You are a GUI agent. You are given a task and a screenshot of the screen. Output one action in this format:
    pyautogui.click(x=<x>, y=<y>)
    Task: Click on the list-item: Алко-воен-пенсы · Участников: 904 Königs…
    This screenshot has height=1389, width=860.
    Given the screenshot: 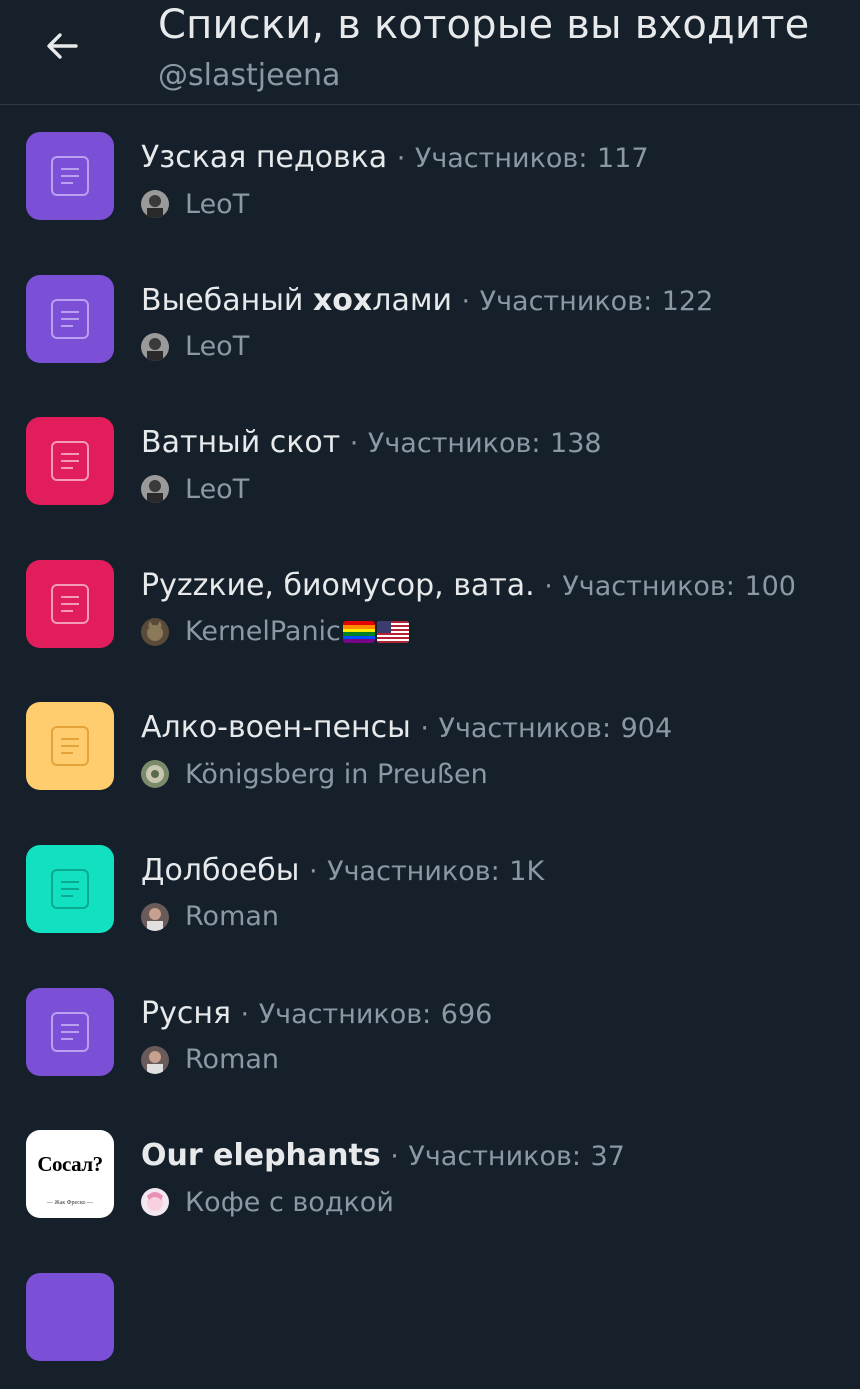 What is the action you would take?
    pyautogui.click(x=430, y=747)
    